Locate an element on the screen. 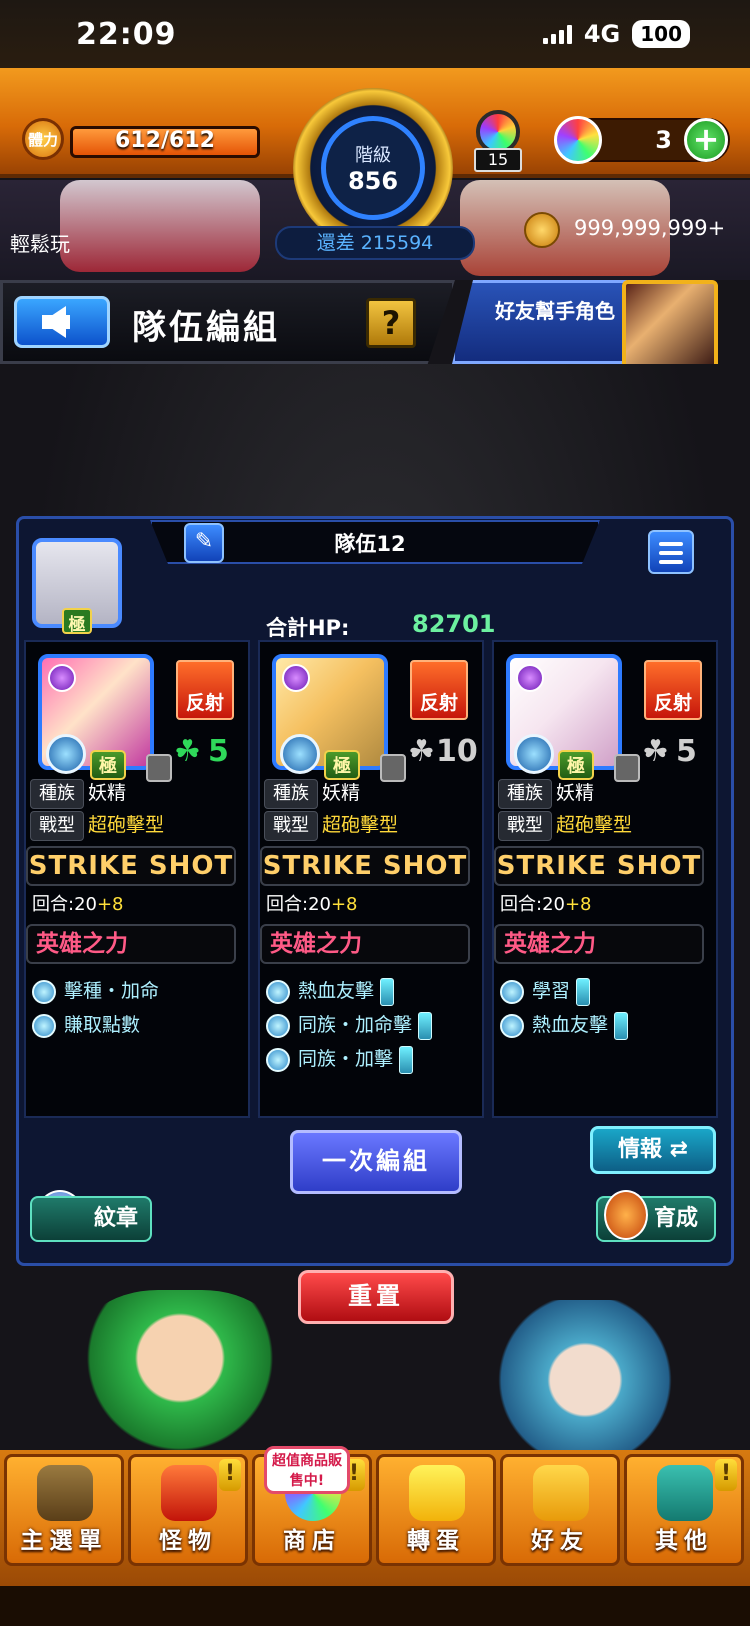 This screenshot has height=1626, width=750. ability-label: 學習 is located at coordinates (551, 991).